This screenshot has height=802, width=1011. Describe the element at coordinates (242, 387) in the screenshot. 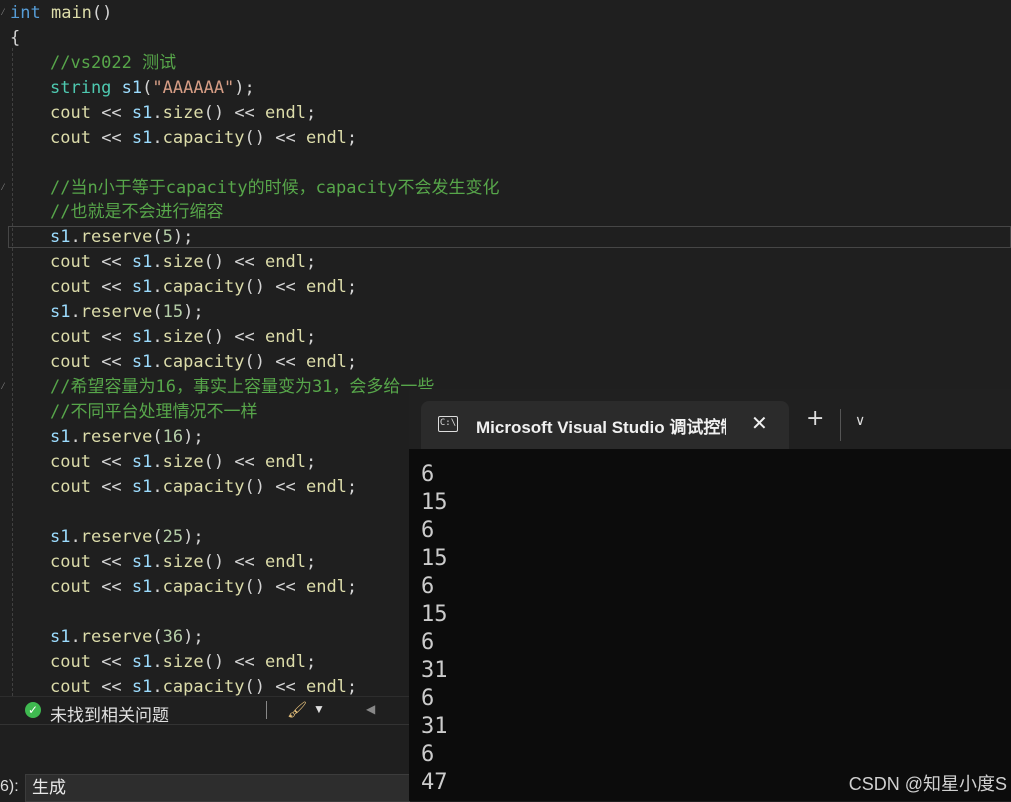

I see `code-comment: //希望容量为16，事实上容量变为31，会多给一些` at that location.